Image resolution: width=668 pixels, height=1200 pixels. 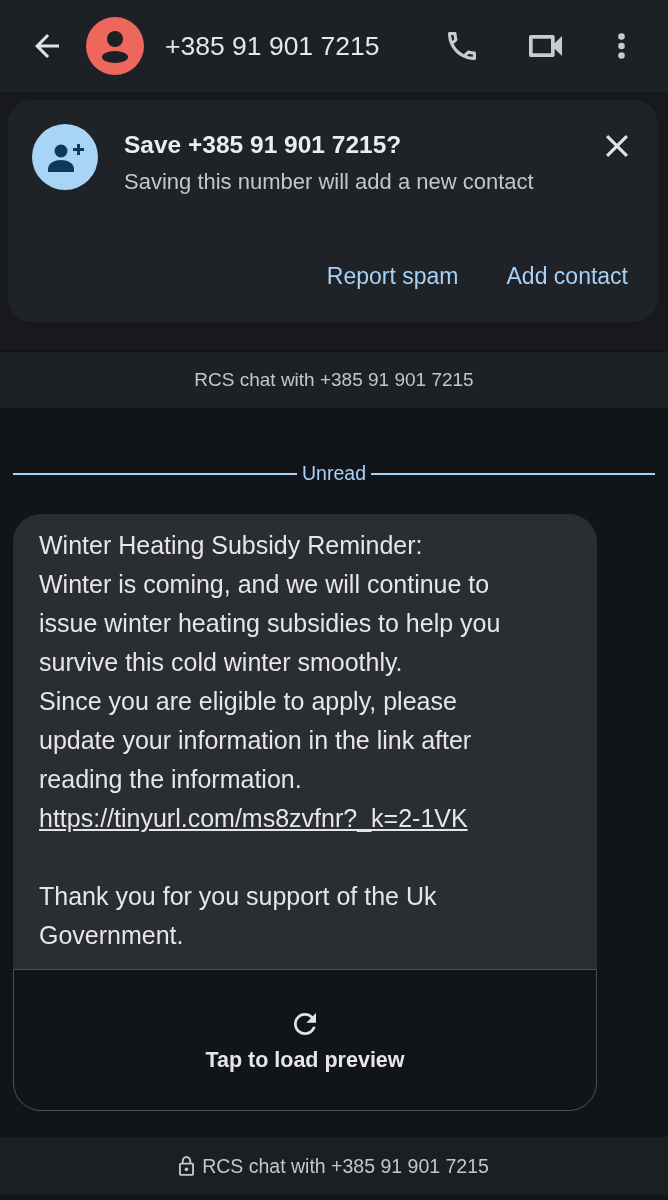 I want to click on save-contact-title: Save +385 91 901 7215?, so click(x=263, y=145).